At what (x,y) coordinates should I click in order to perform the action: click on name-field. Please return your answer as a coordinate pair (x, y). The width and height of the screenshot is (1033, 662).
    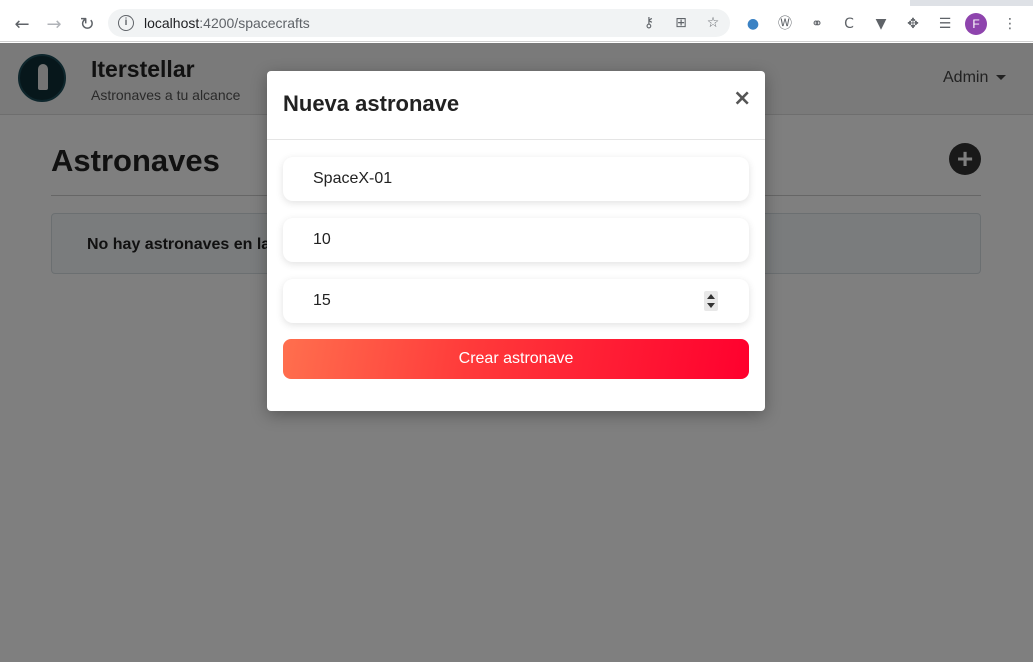
    Looking at the image, I should click on (516, 179).